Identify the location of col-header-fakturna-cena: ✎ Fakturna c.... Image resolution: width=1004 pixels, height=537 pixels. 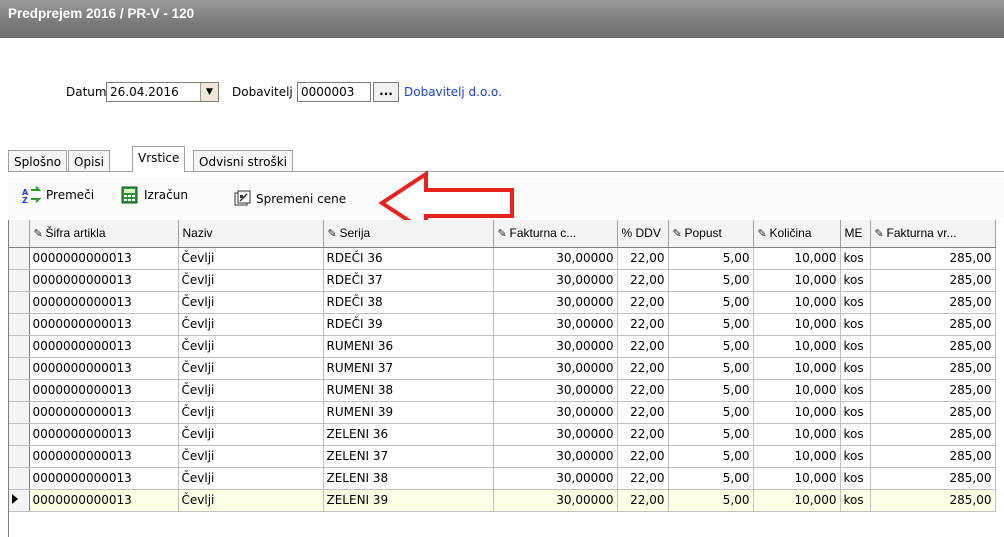
(555, 234).